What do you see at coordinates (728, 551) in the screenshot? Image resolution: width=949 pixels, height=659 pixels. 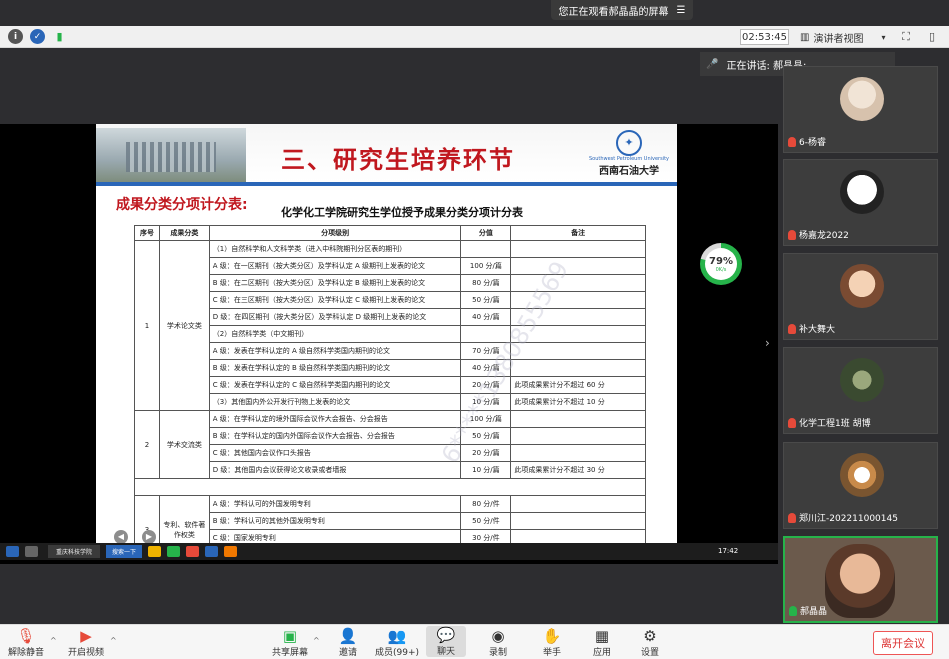 I see `presenter-clock: 17:42` at bounding box center [728, 551].